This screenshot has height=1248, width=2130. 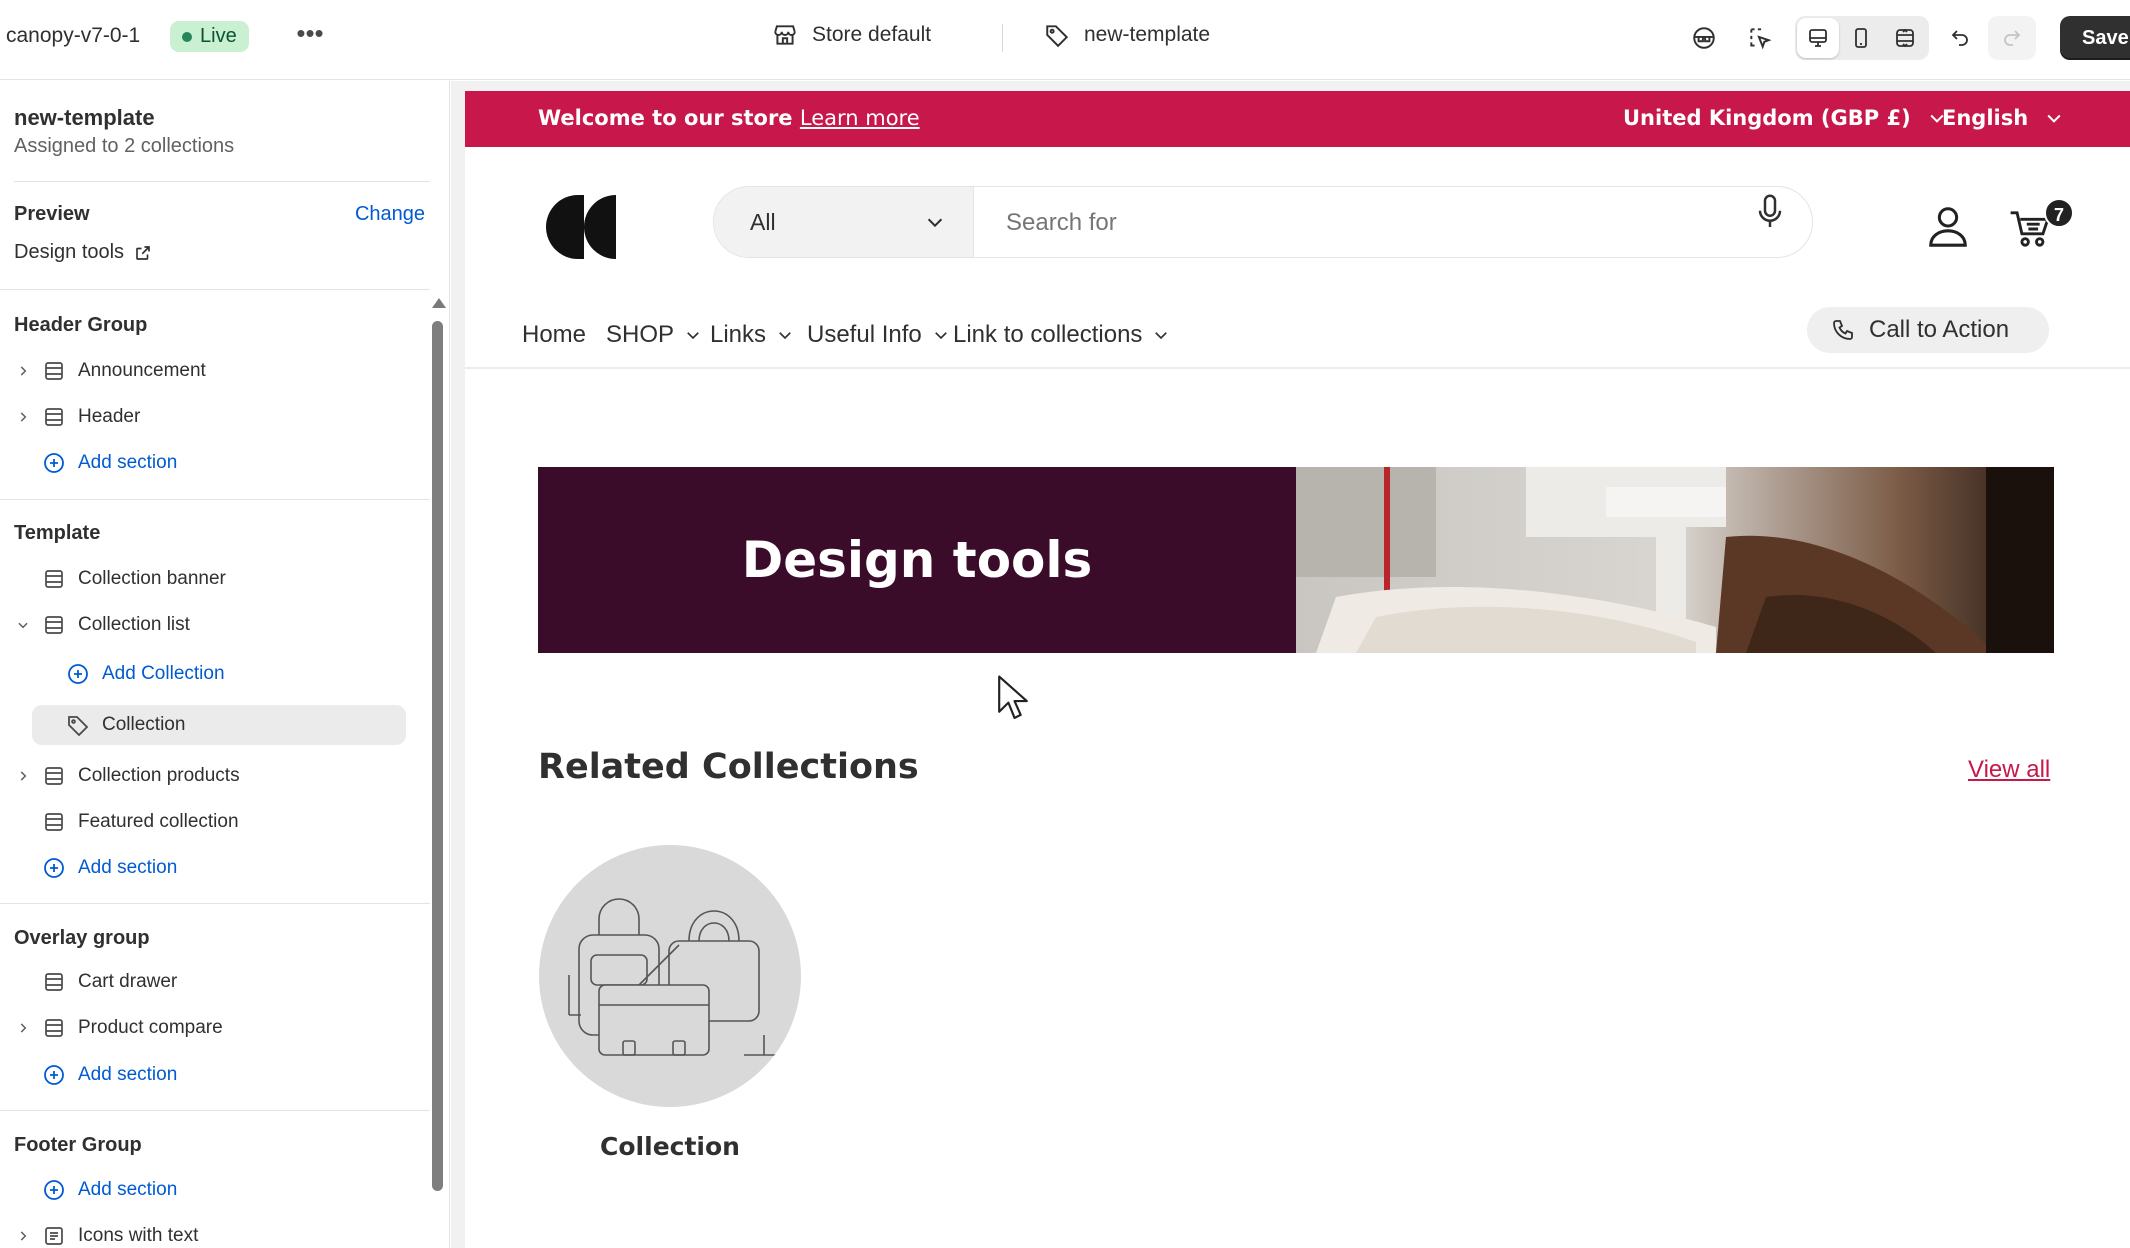 What do you see at coordinates (73, 36) in the screenshot?
I see `theme-name: canopy-v7-0-1` at bounding box center [73, 36].